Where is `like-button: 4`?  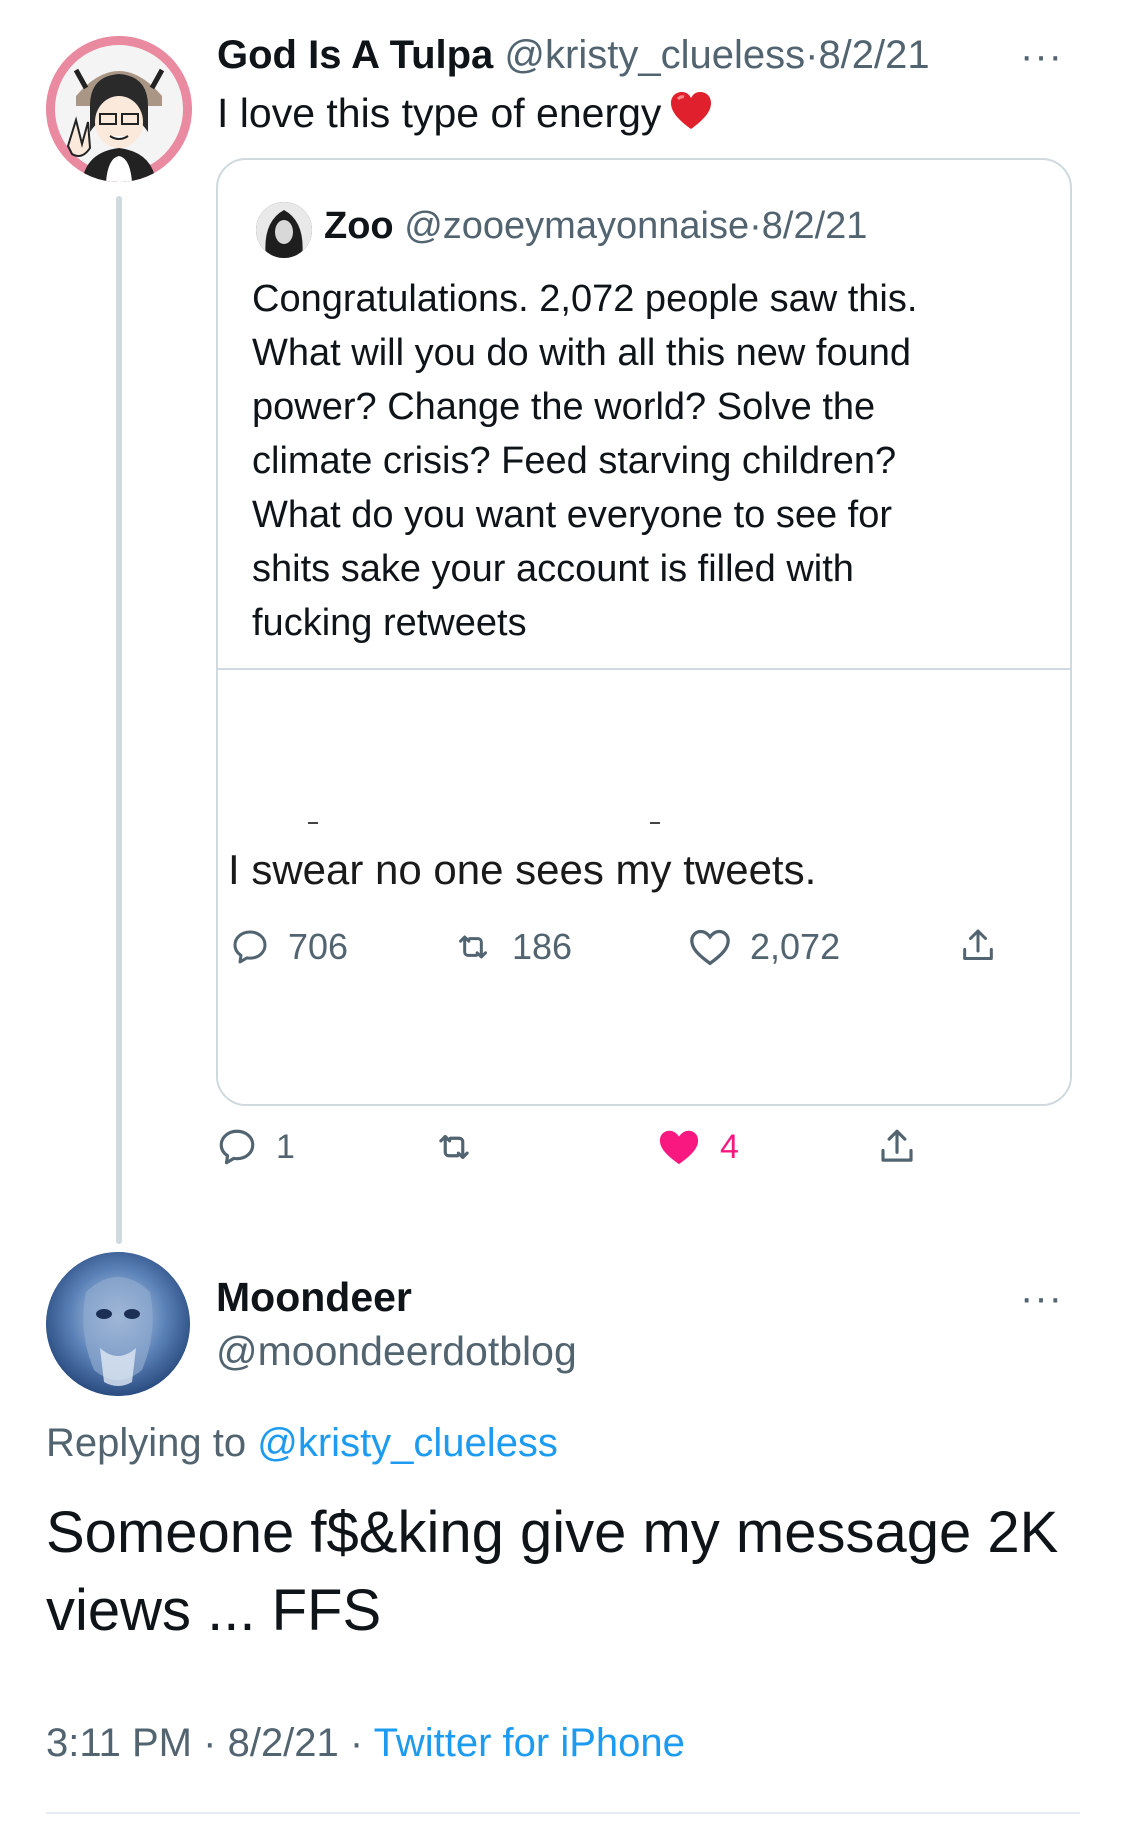 like-button: 4 is located at coordinates (697, 1147).